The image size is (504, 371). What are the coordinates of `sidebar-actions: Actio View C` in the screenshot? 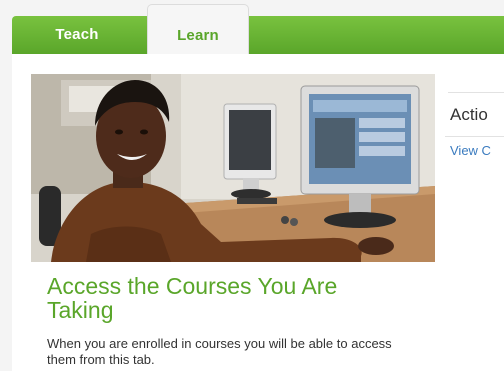 It's located at (474, 130).